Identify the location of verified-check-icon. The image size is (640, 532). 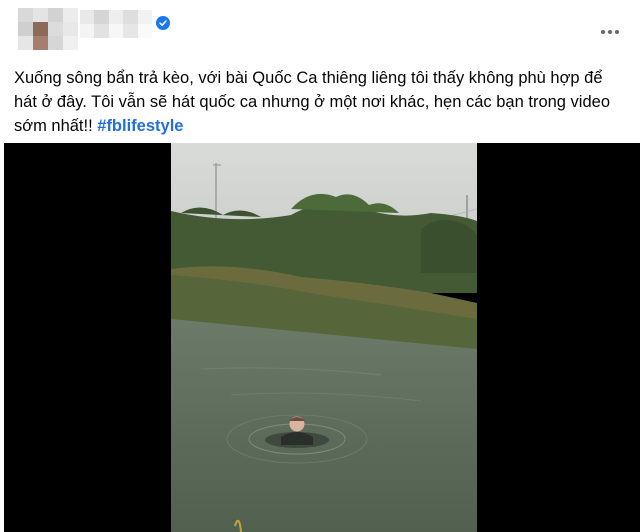
(163, 23).